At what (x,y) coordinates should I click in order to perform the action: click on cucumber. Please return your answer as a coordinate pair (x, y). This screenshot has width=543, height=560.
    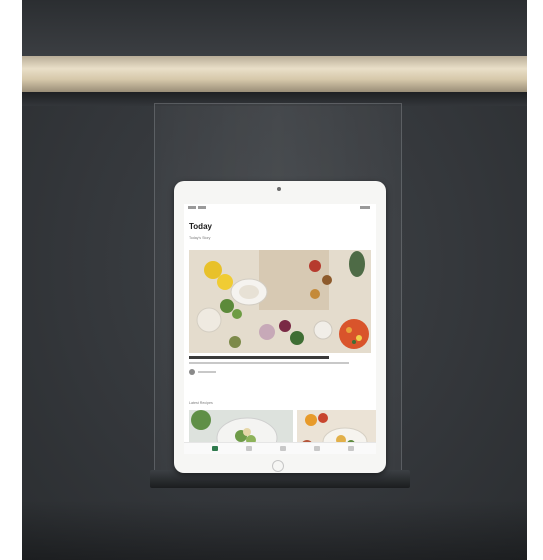
    Looking at the image, I should click on (357, 264).